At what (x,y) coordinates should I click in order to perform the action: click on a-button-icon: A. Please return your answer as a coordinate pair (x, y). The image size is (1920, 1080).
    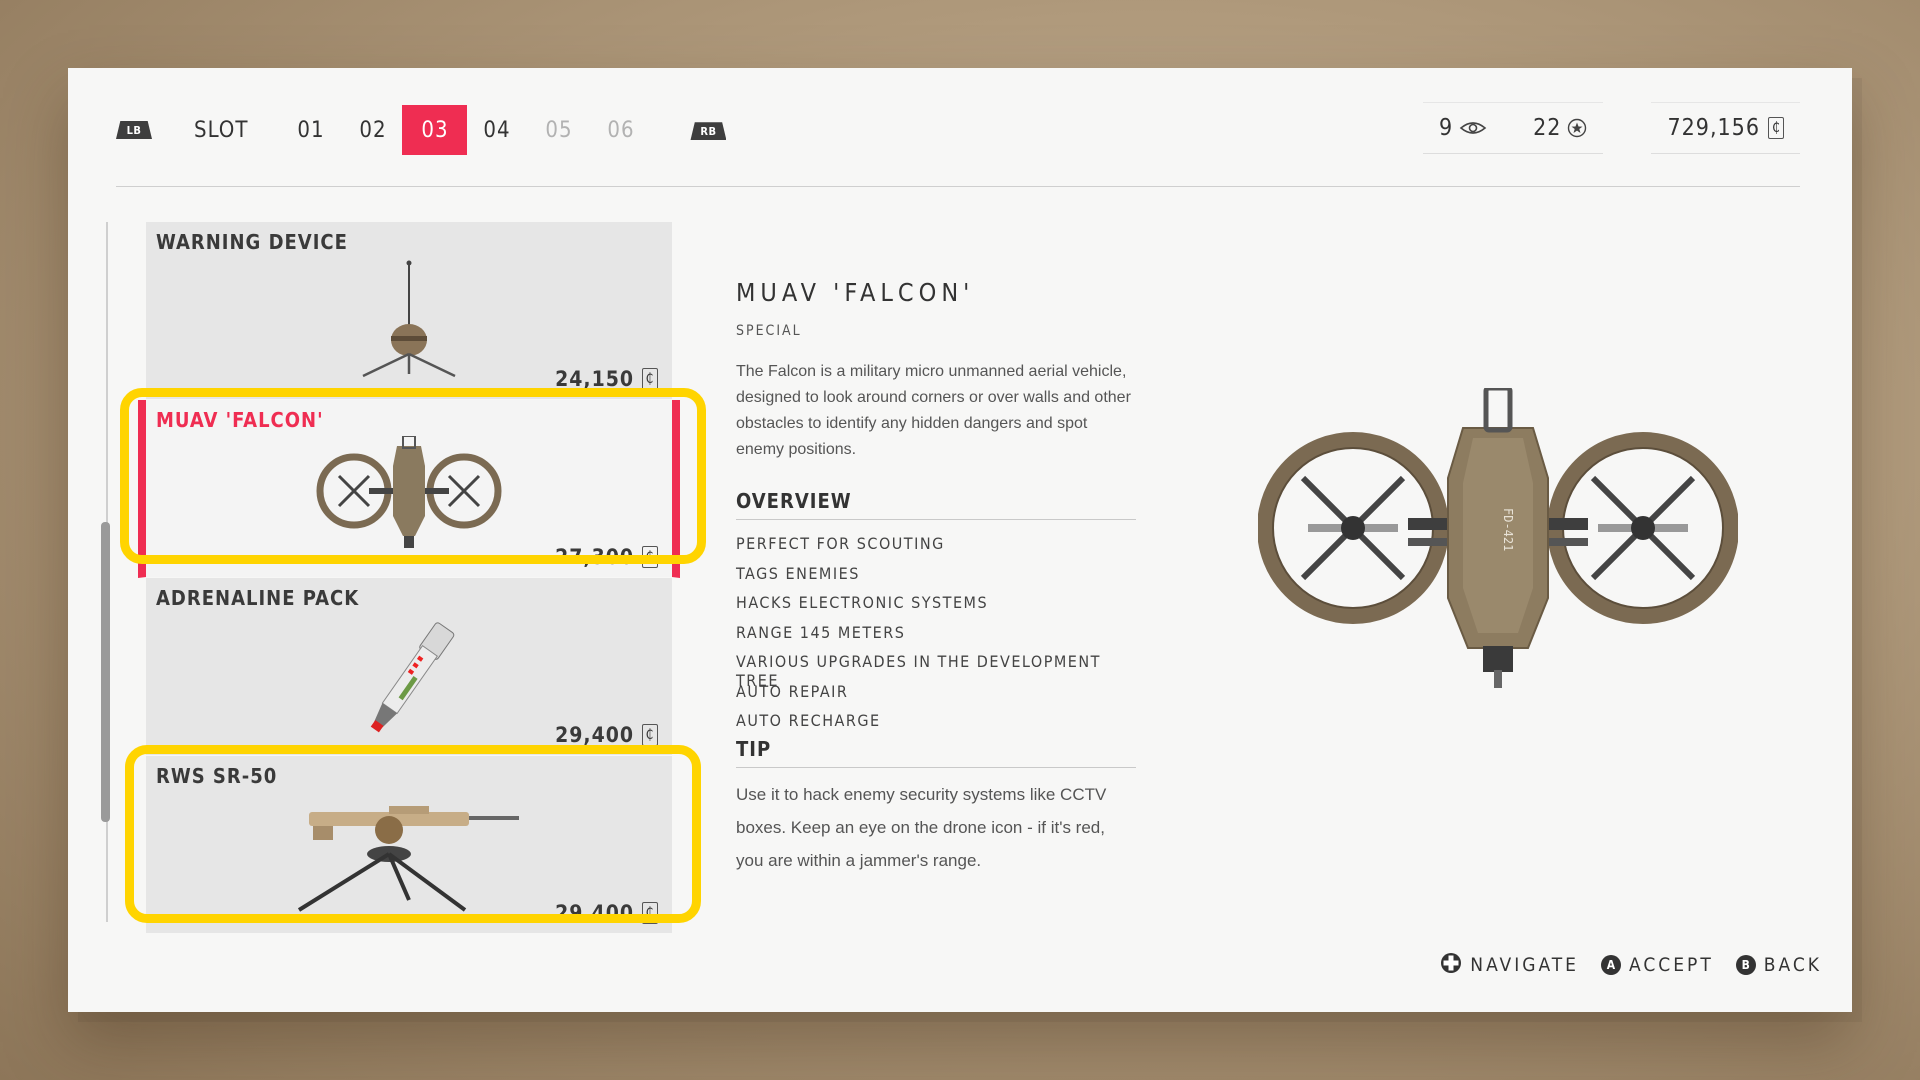
    Looking at the image, I should click on (1610, 965).